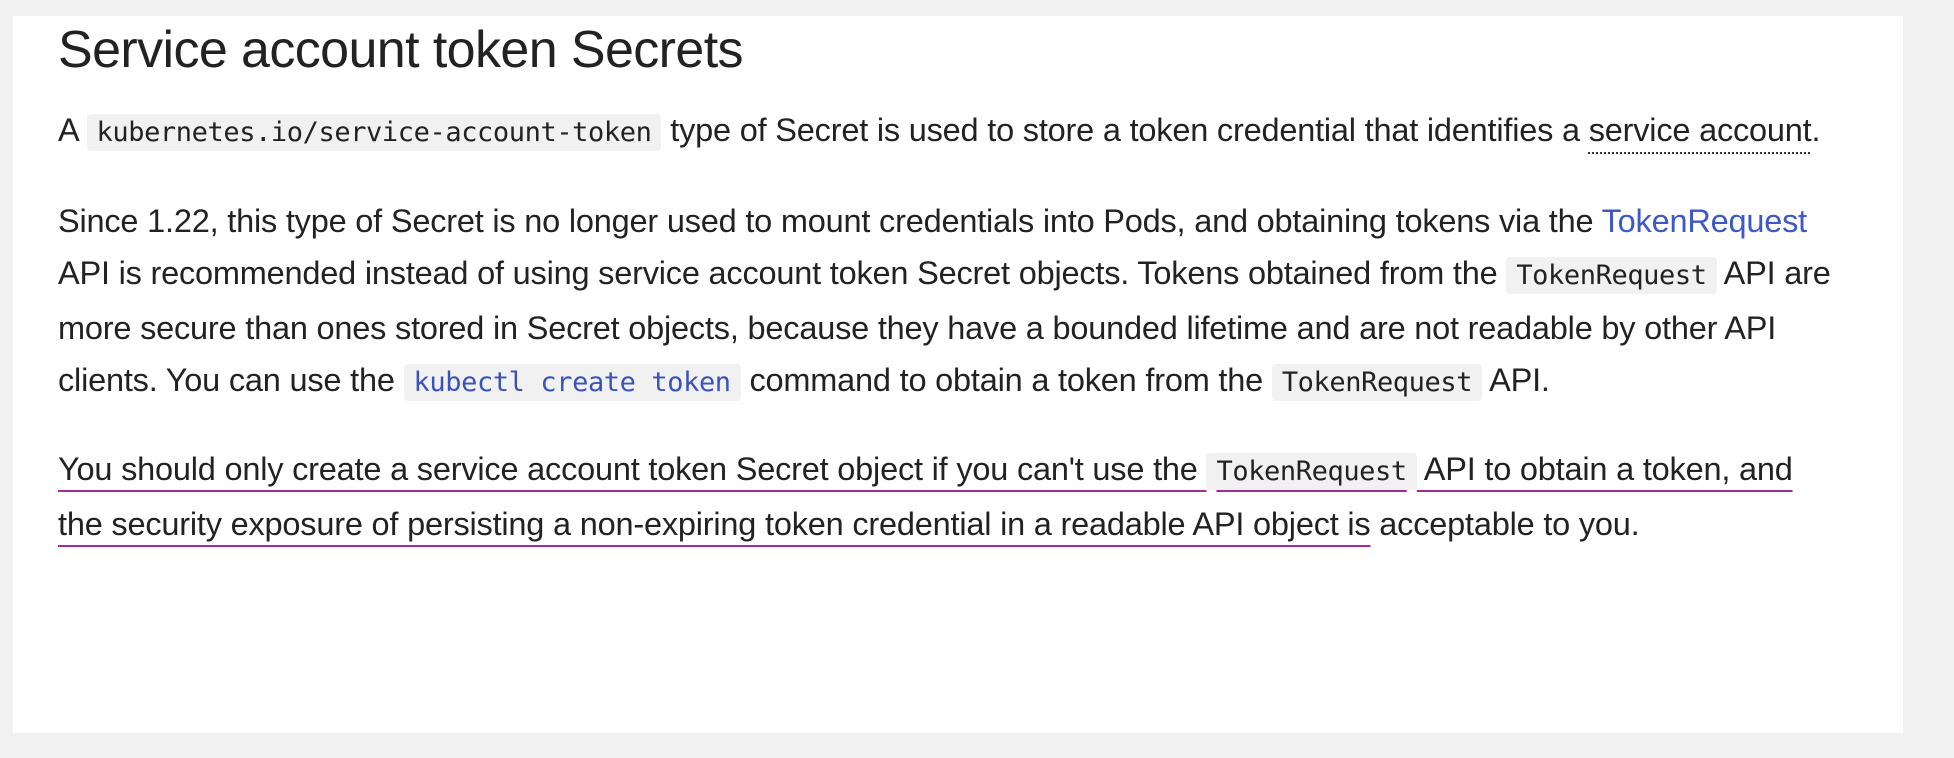 Image resolution: width=1954 pixels, height=758 pixels. What do you see at coordinates (1816, 130) in the screenshot?
I see `p1-text-end: .` at bounding box center [1816, 130].